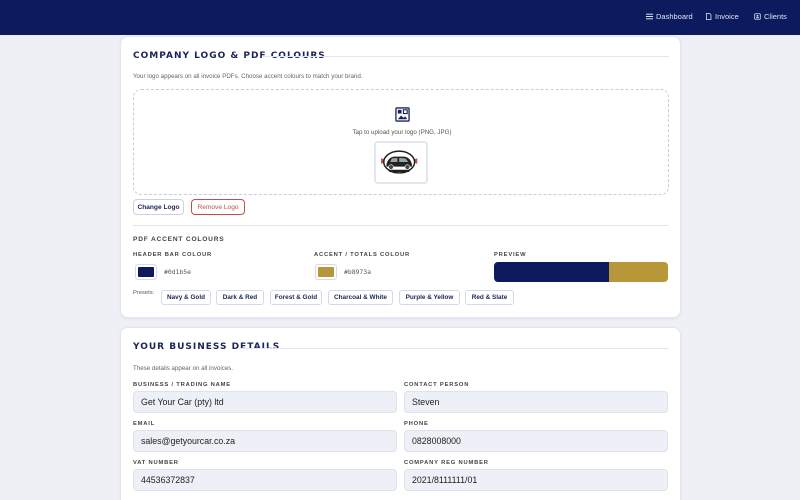 The image size is (800, 500). I want to click on change-logo-button: Change Logo, so click(158, 207).